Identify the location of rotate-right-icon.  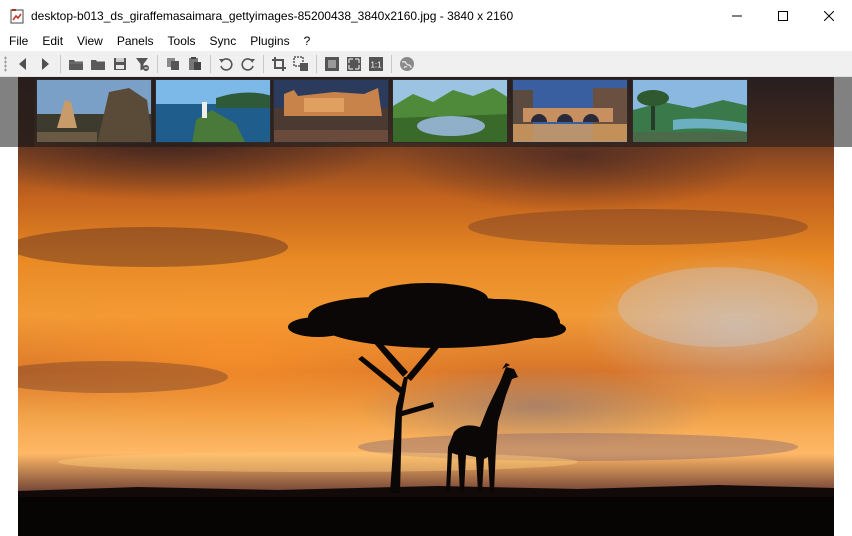
(248, 64).